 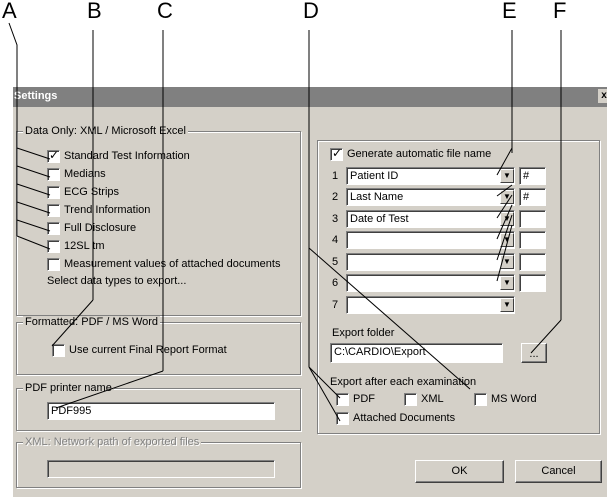 What do you see at coordinates (480, 399) in the screenshot?
I see `export-msword-checkbox` at bounding box center [480, 399].